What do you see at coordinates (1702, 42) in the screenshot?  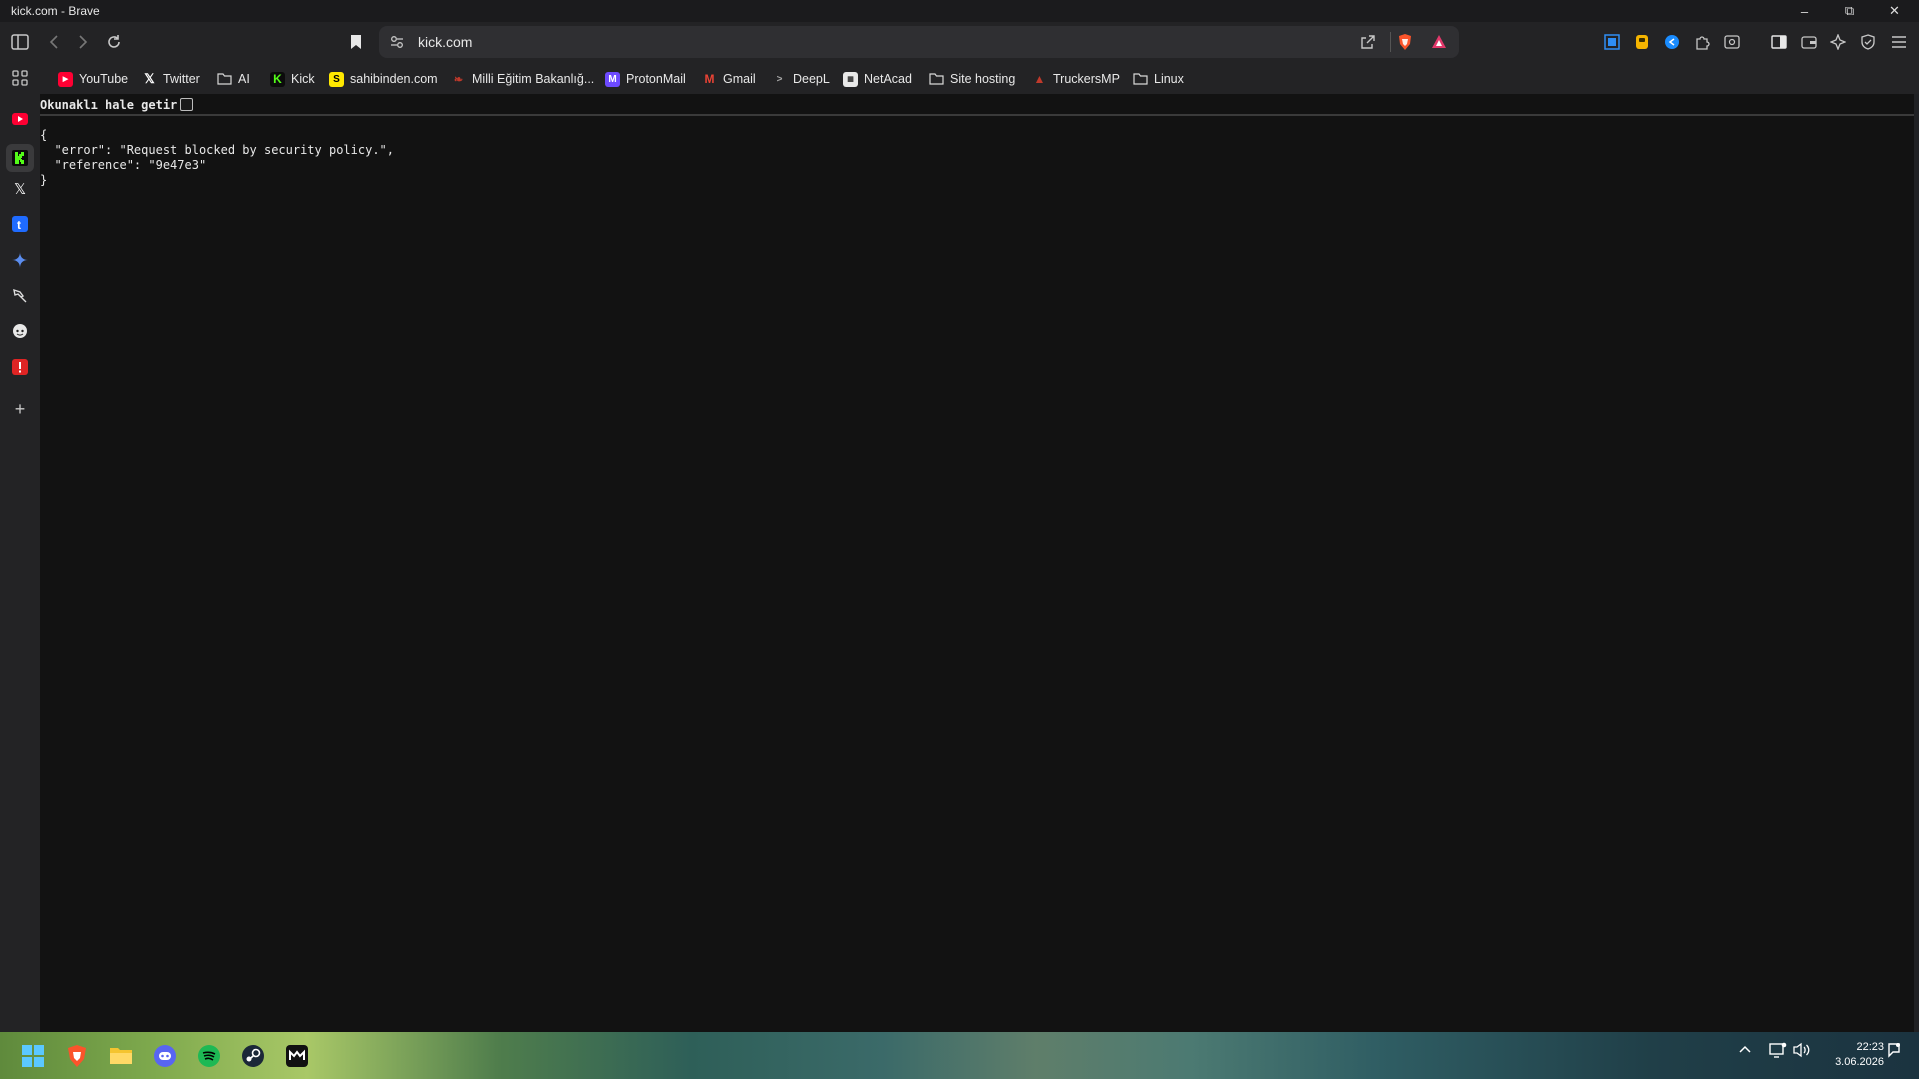 I see `extensions-icon` at bounding box center [1702, 42].